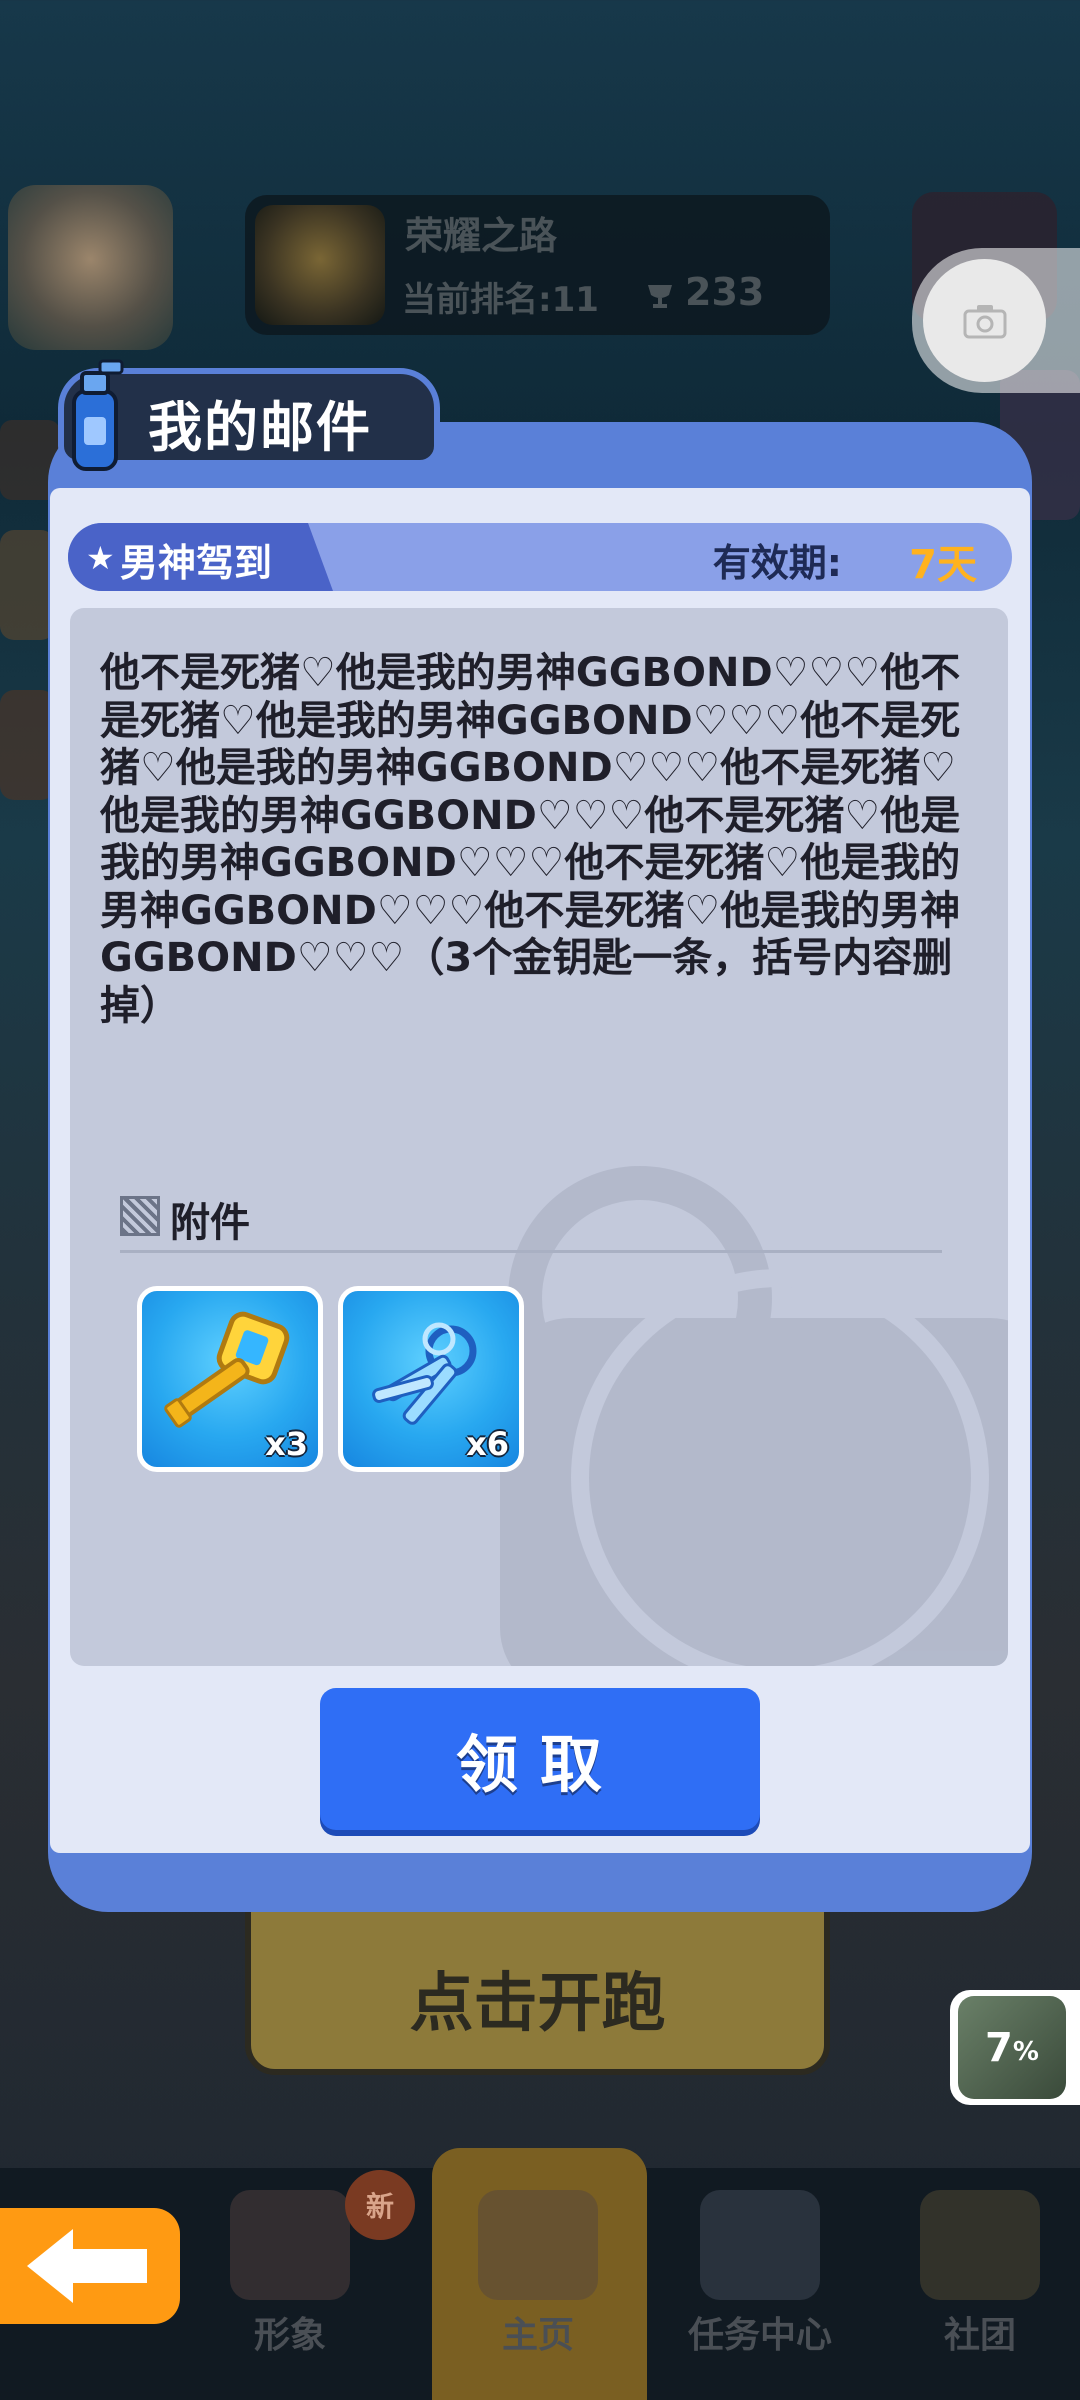  What do you see at coordinates (540, 557) in the screenshot?
I see `mail-subject-bar: ★ 男神驾到 有效期: 7天` at bounding box center [540, 557].